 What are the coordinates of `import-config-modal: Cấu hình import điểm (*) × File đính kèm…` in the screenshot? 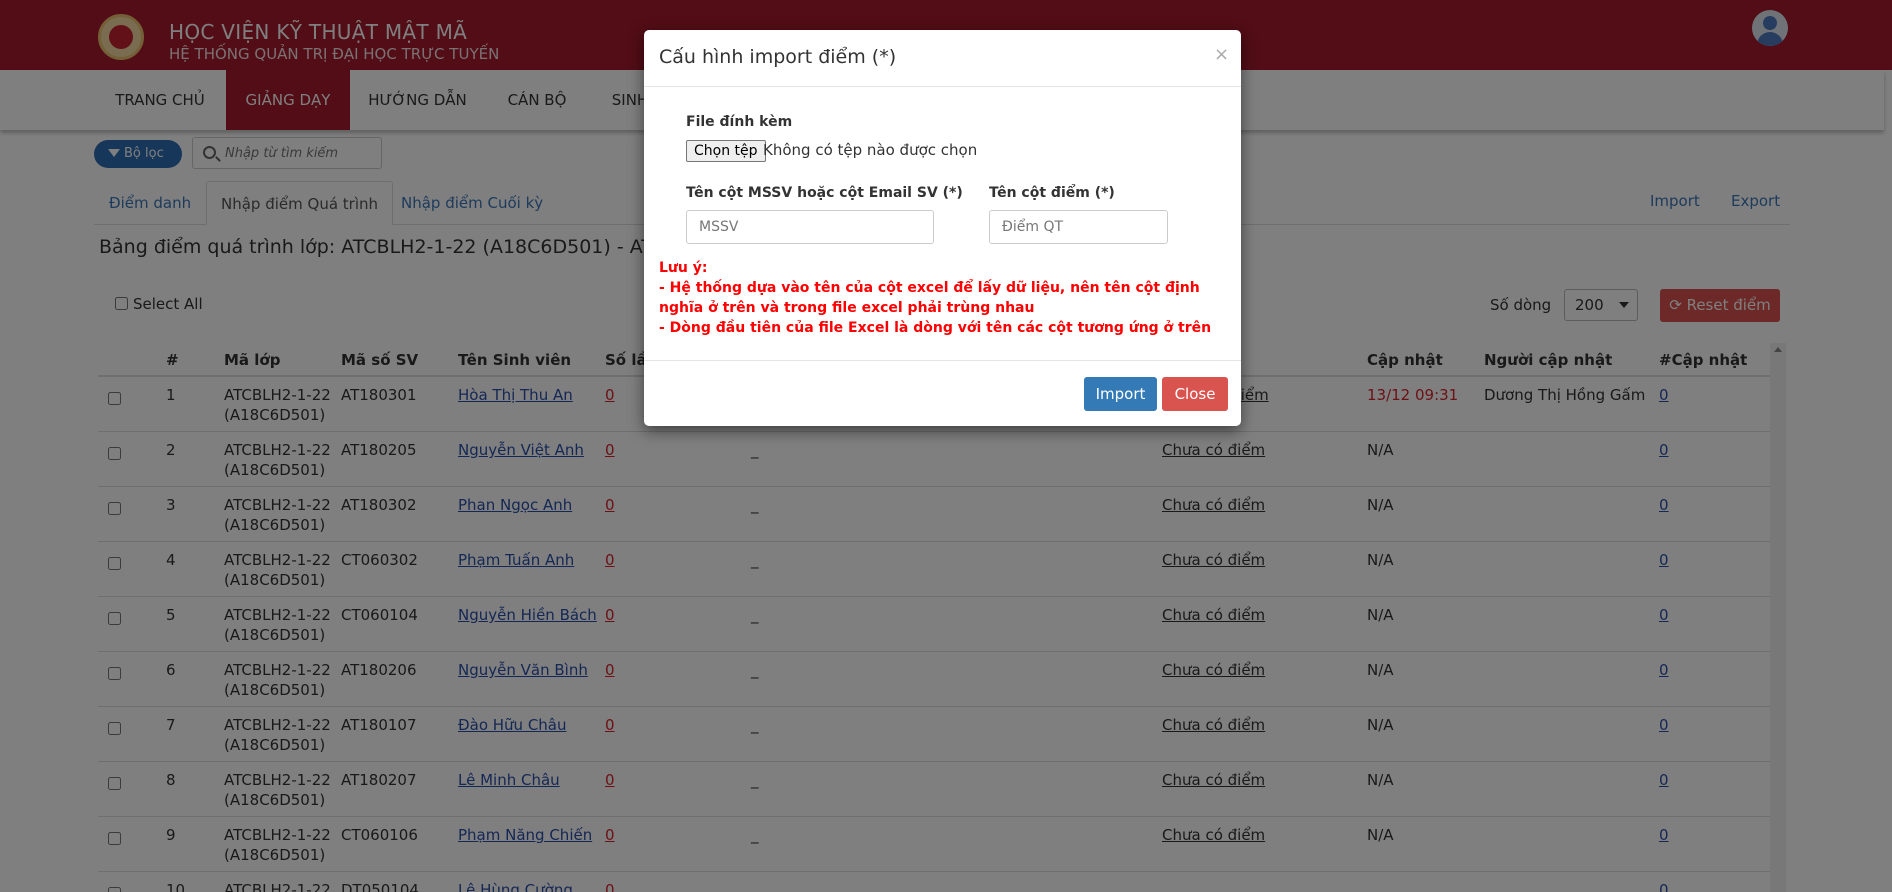 It's located at (942, 228).